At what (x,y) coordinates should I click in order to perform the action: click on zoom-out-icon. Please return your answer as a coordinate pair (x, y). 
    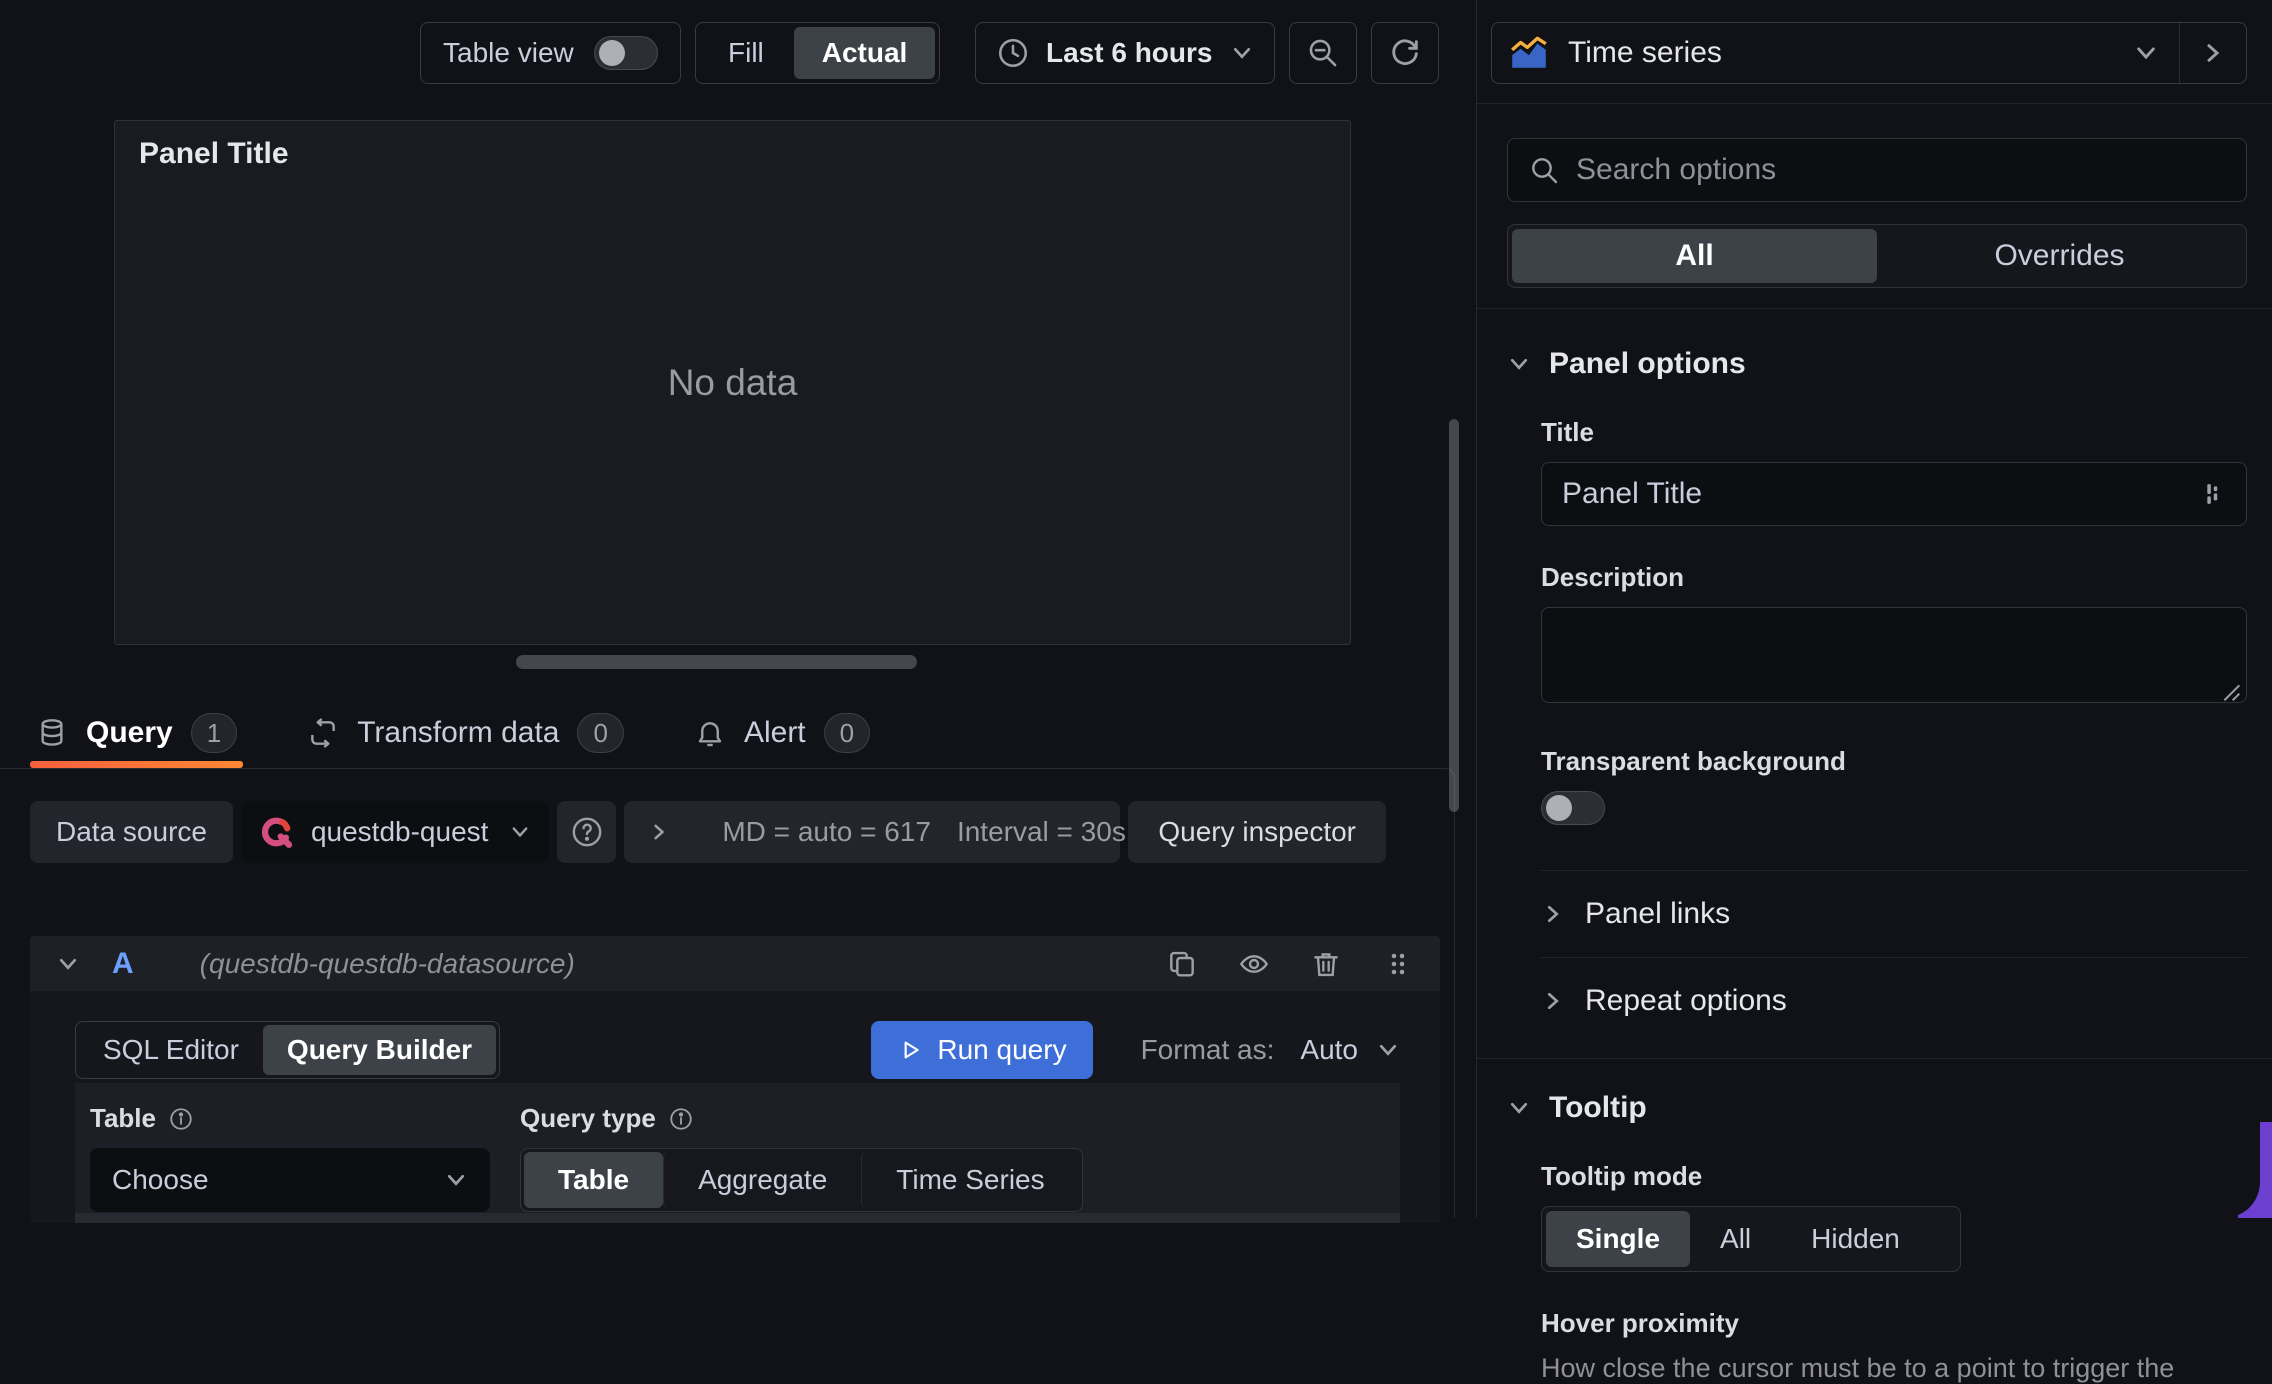
    Looking at the image, I should click on (1323, 53).